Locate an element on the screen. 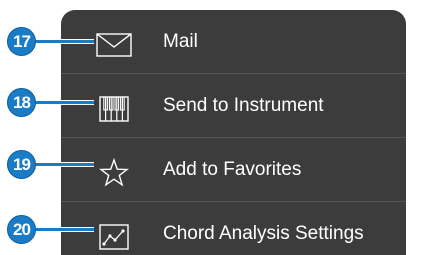 This screenshot has width=422, height=255. callout-badge: 18 is located at coordinates (21, 102).